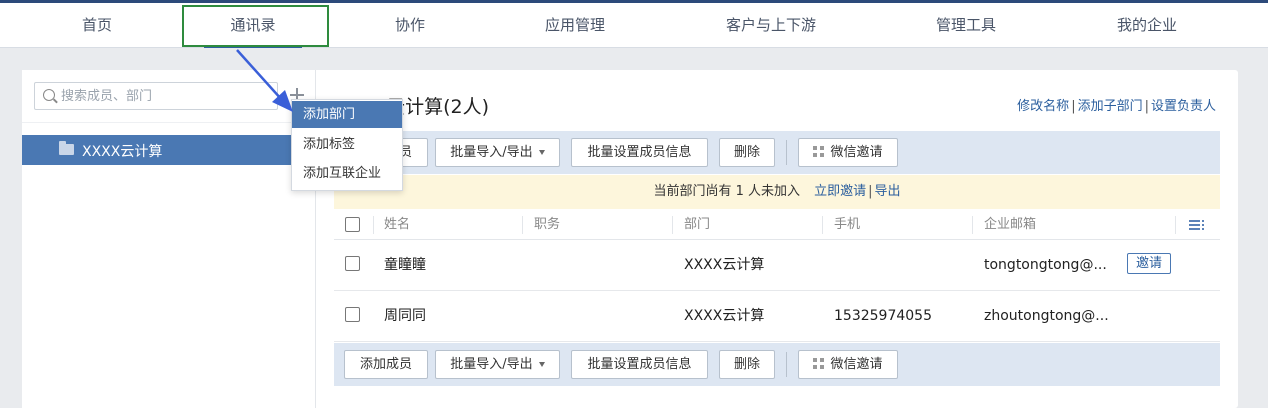 This screenshot has width=1268, height=408. What do you see at coordinates (66, 148) in the screenshot?
I see `folder-icon` at bounding box center [66, 148].